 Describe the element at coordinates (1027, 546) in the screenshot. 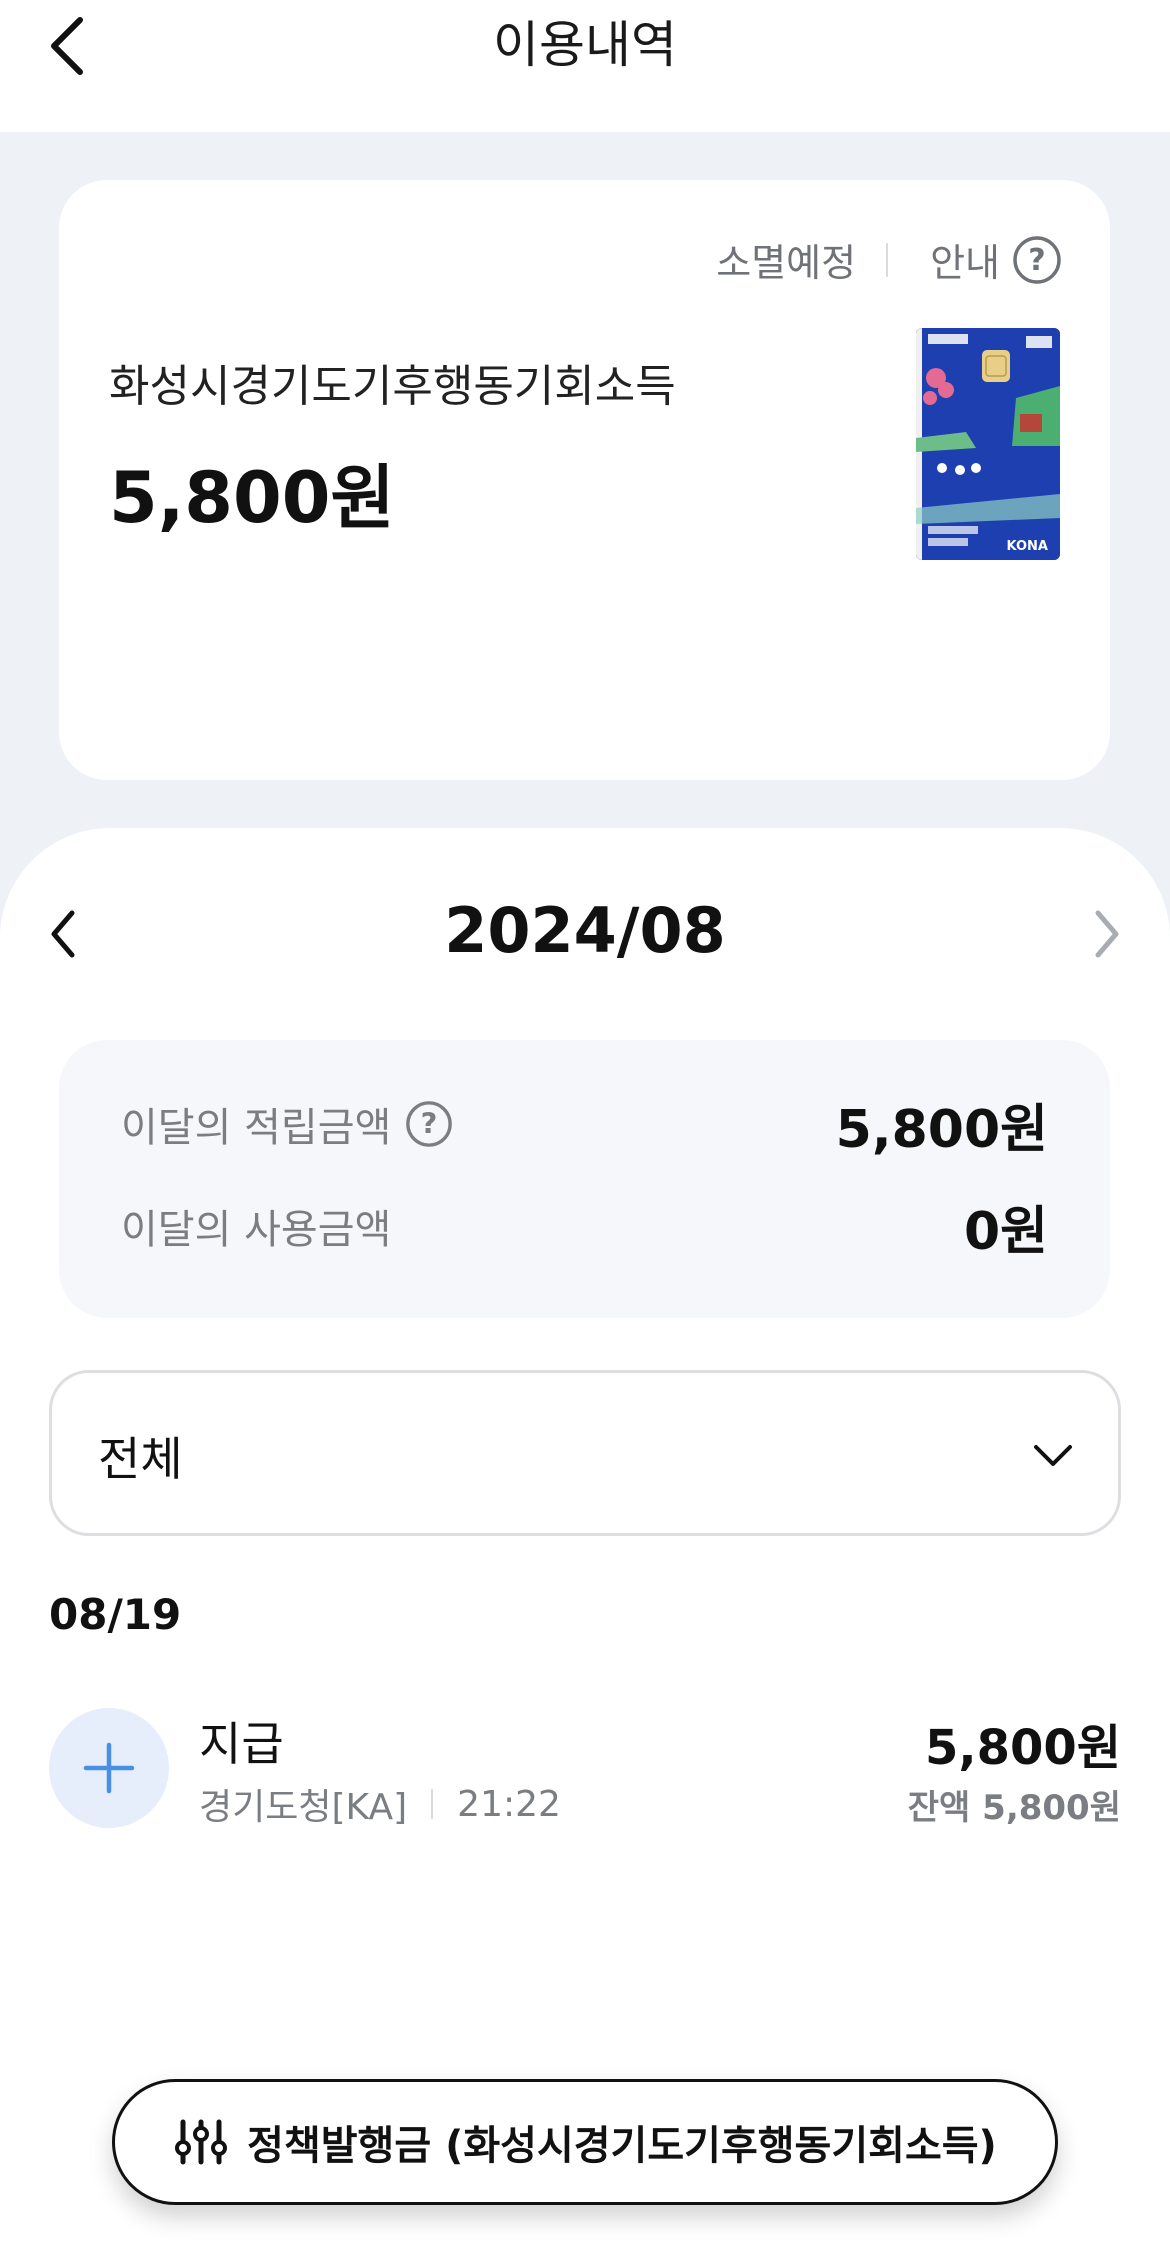

I see `card-brand: KONA` at that location.